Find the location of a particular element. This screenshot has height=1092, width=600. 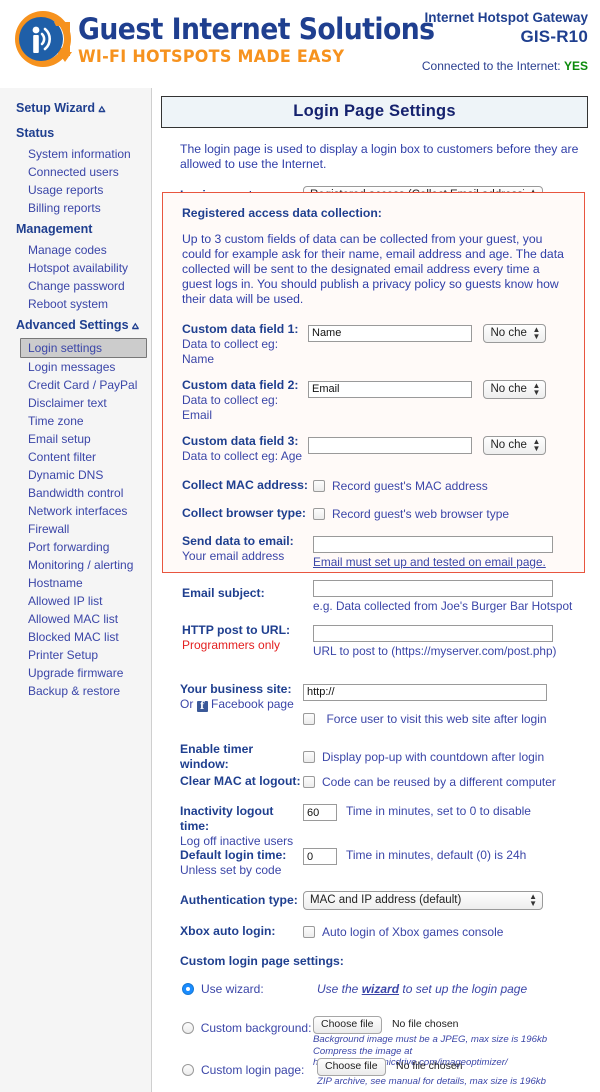

custom-field-2-sublabel: Data to collect eg: Email is located at coordinates (230, 407).